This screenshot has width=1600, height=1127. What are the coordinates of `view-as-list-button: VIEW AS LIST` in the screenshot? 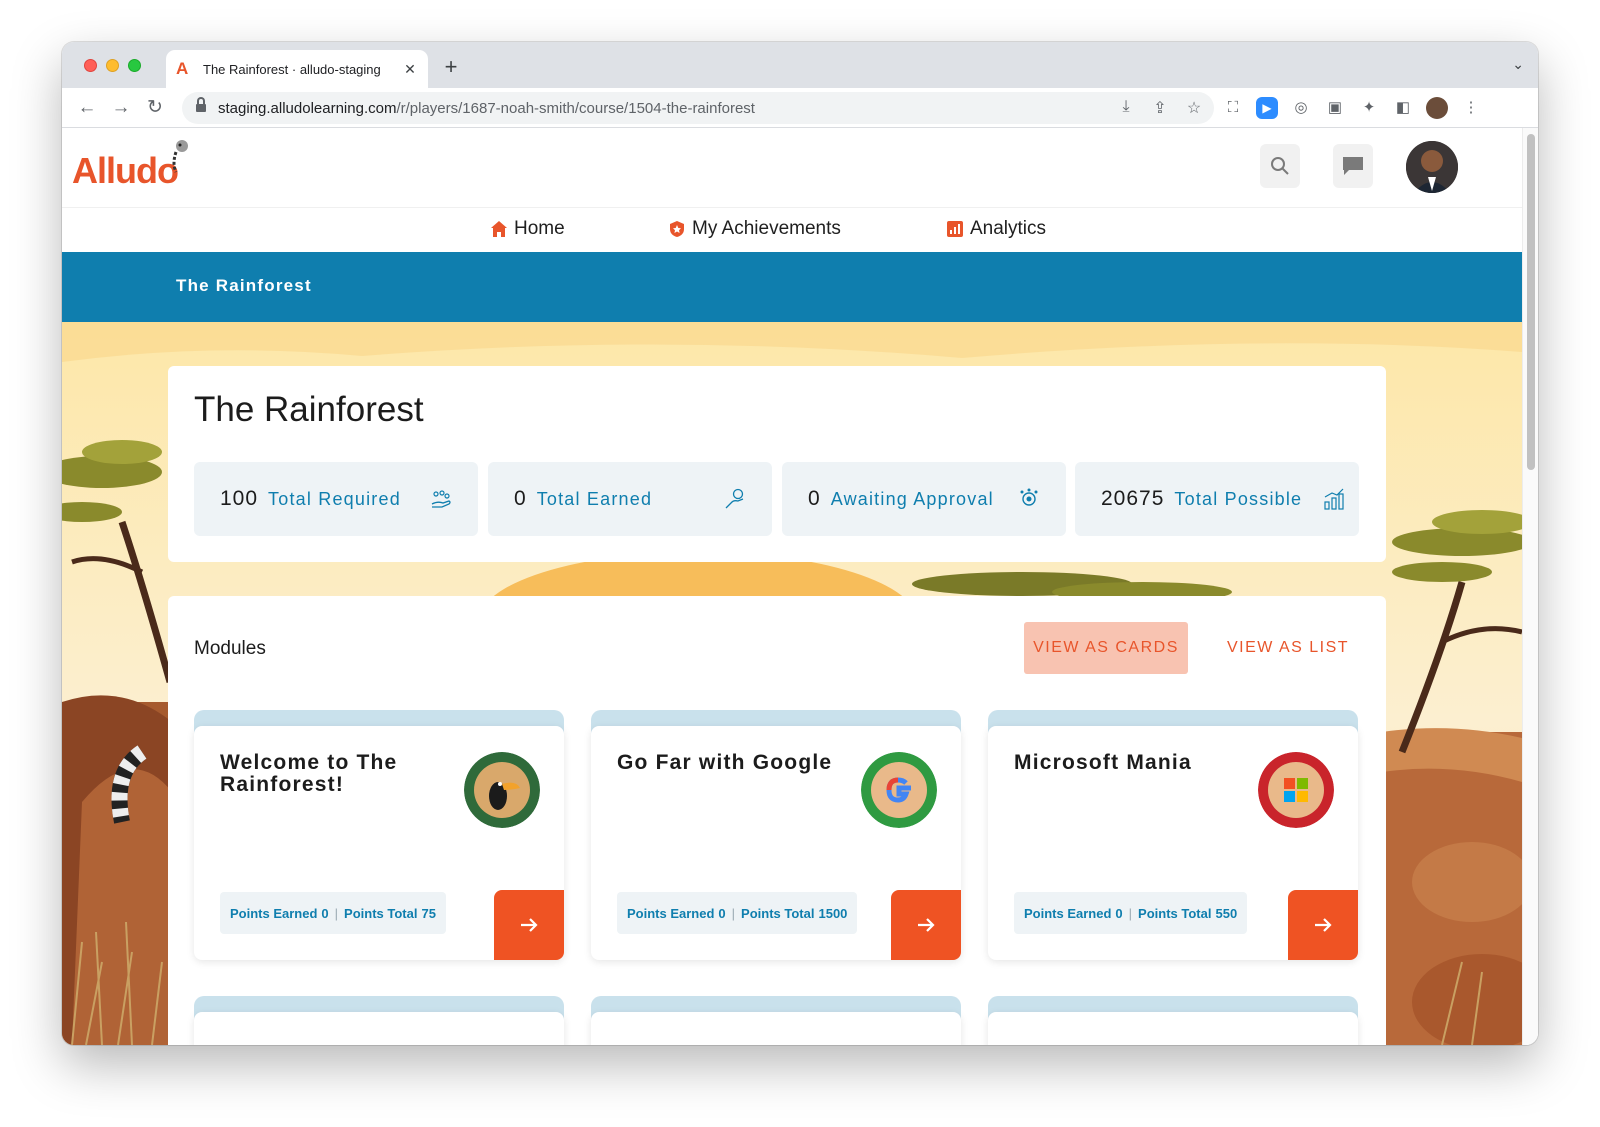 It's located at (1288, 648).